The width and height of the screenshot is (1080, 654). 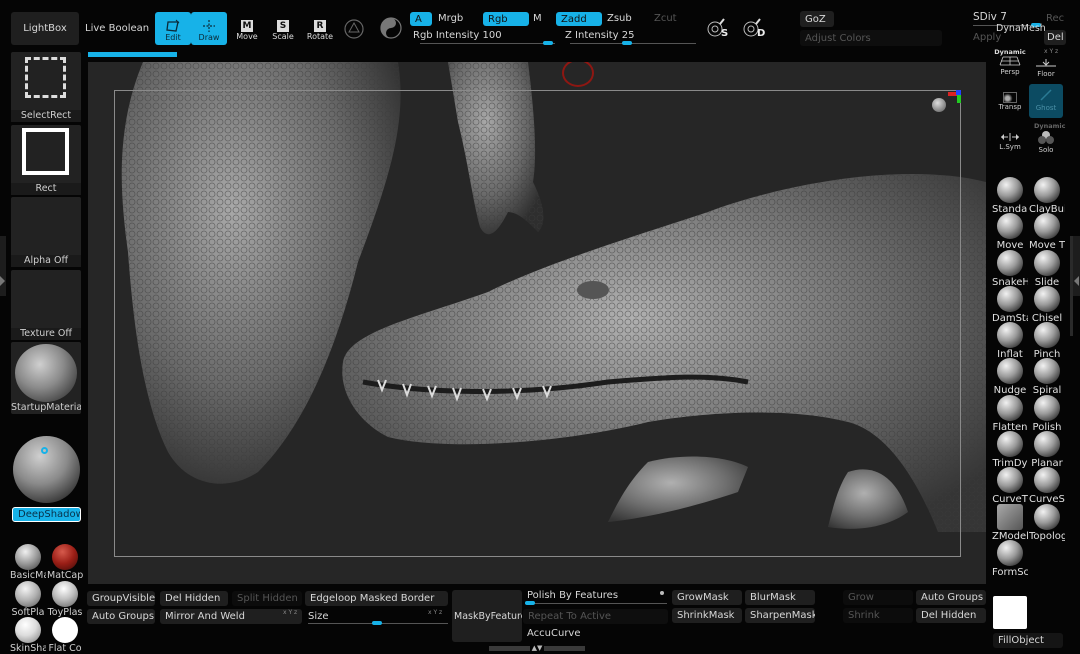 What do you see at coordinates (46, 160) in the screenshot?
I see `rect-button: Rect` at bounding box center [46, 160].